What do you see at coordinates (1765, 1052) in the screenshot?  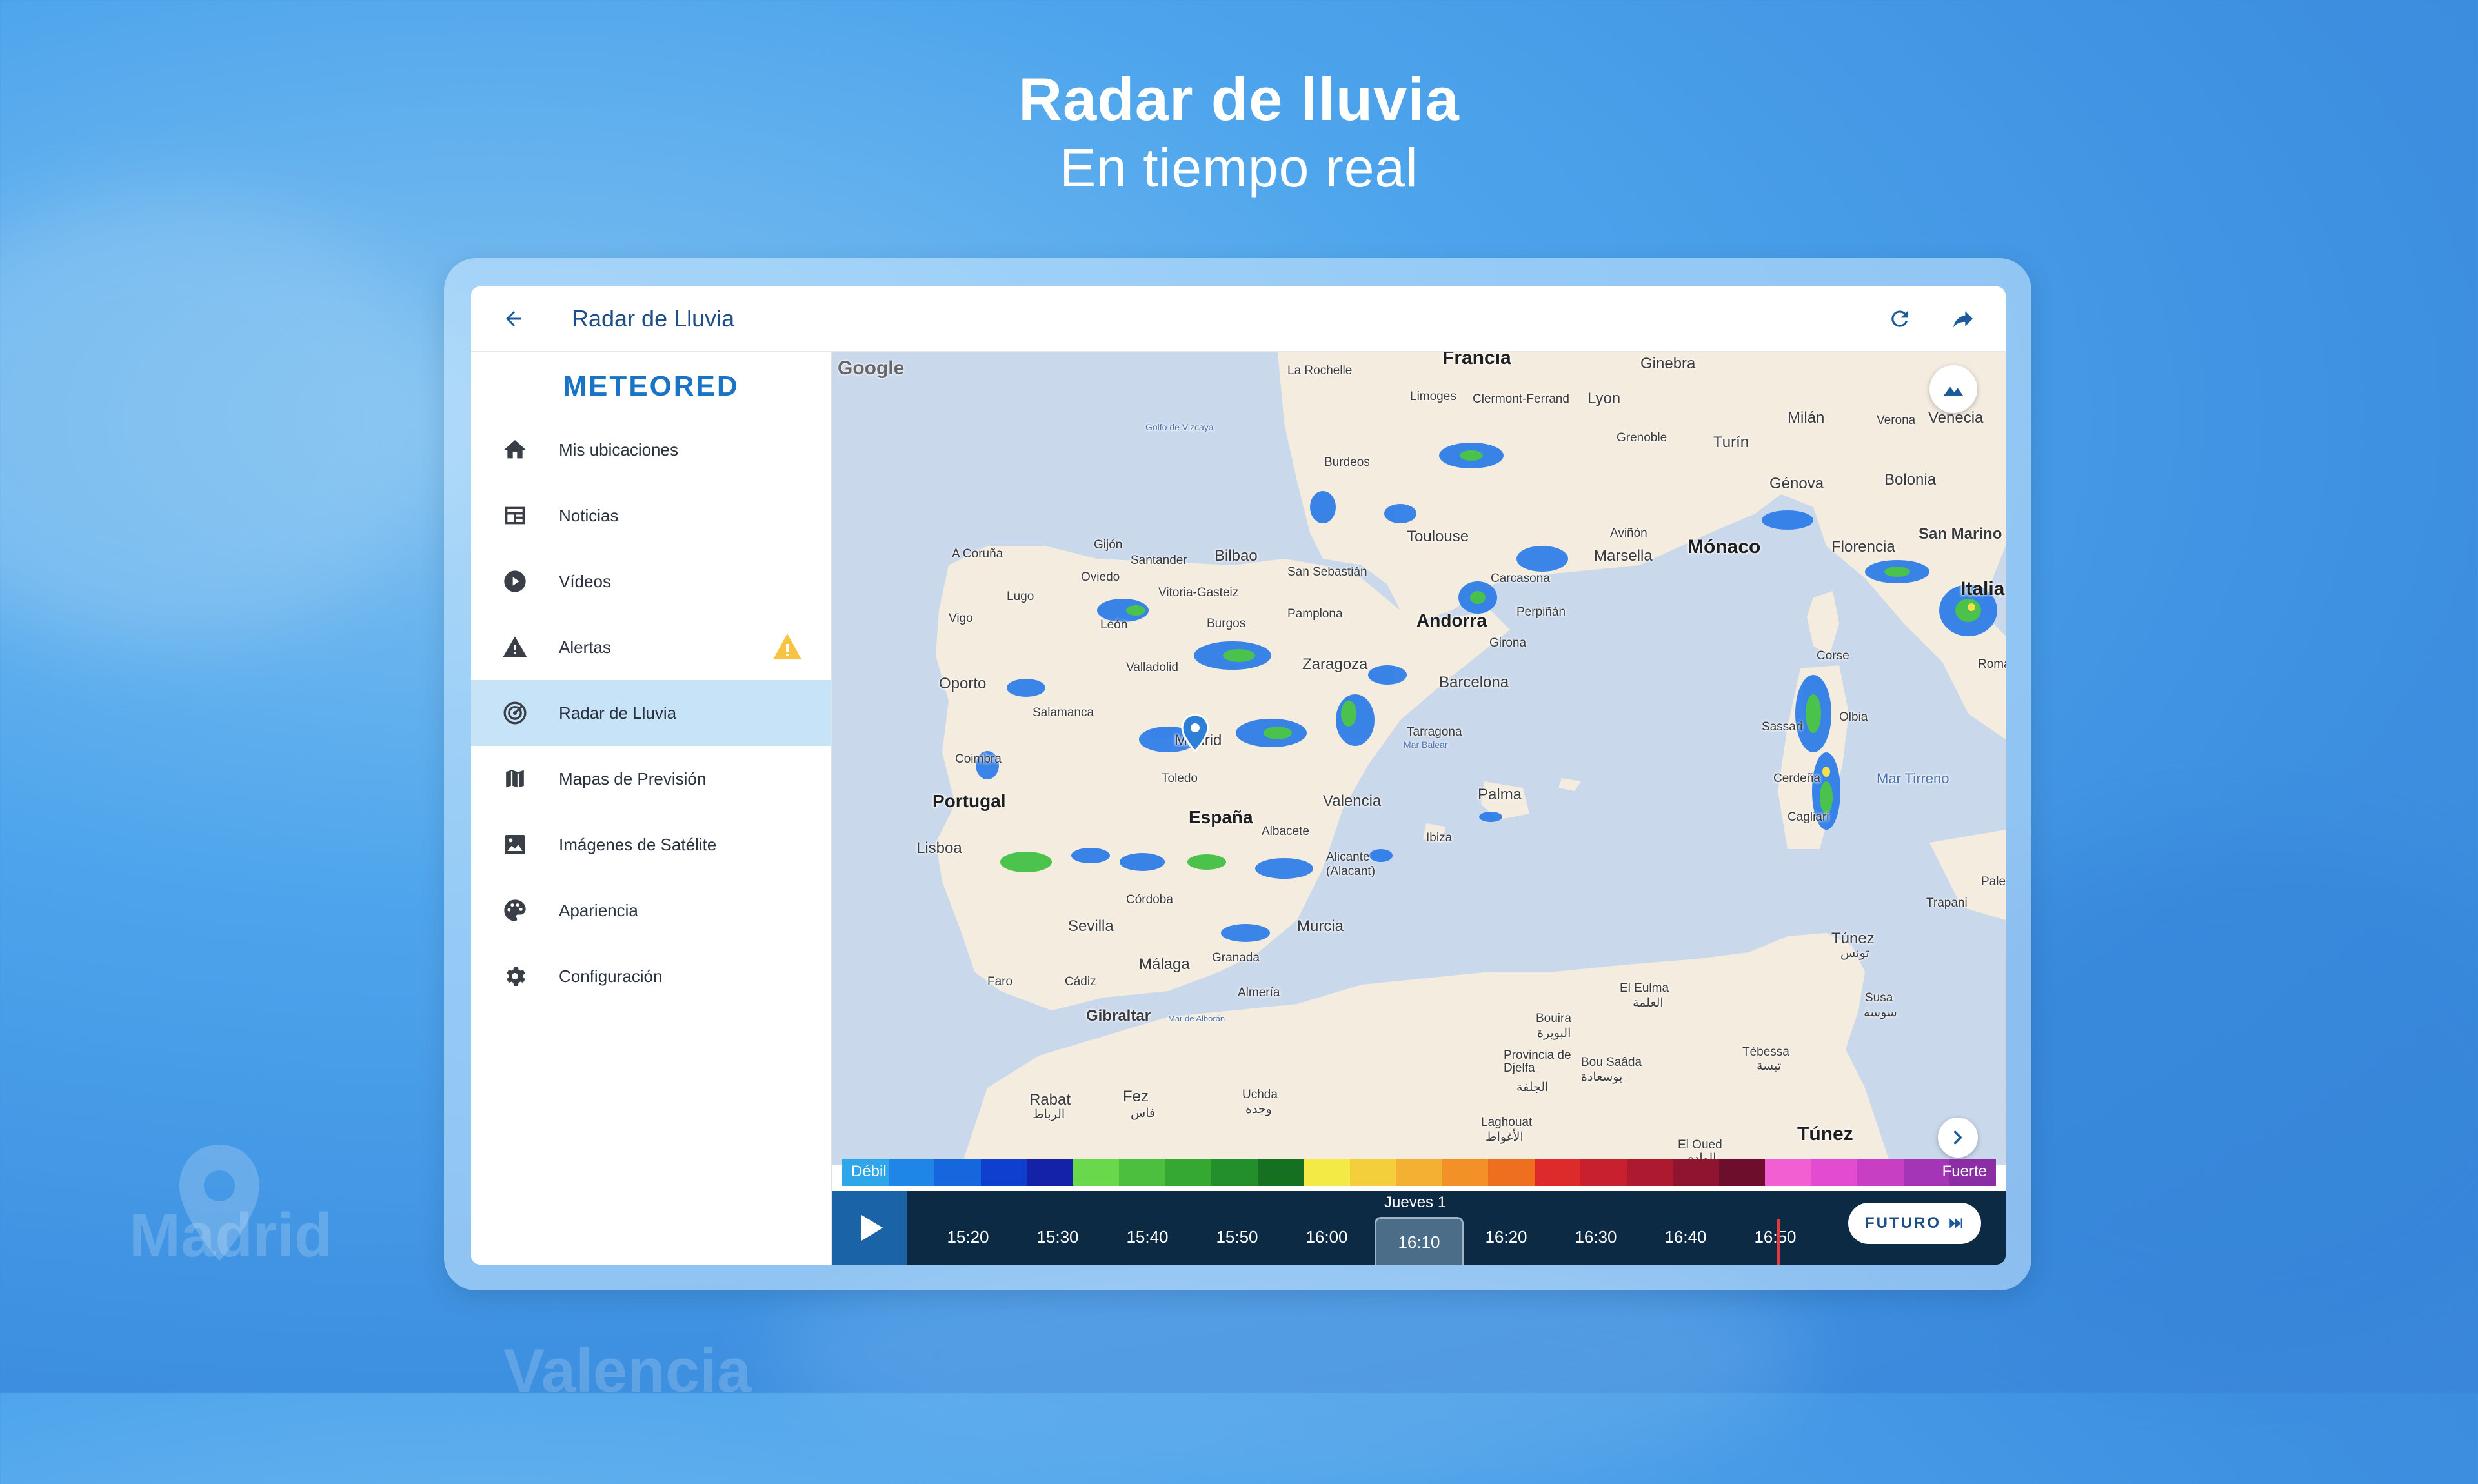 I see `map-label: Tébessa` at bounding box center [1765, 1052].